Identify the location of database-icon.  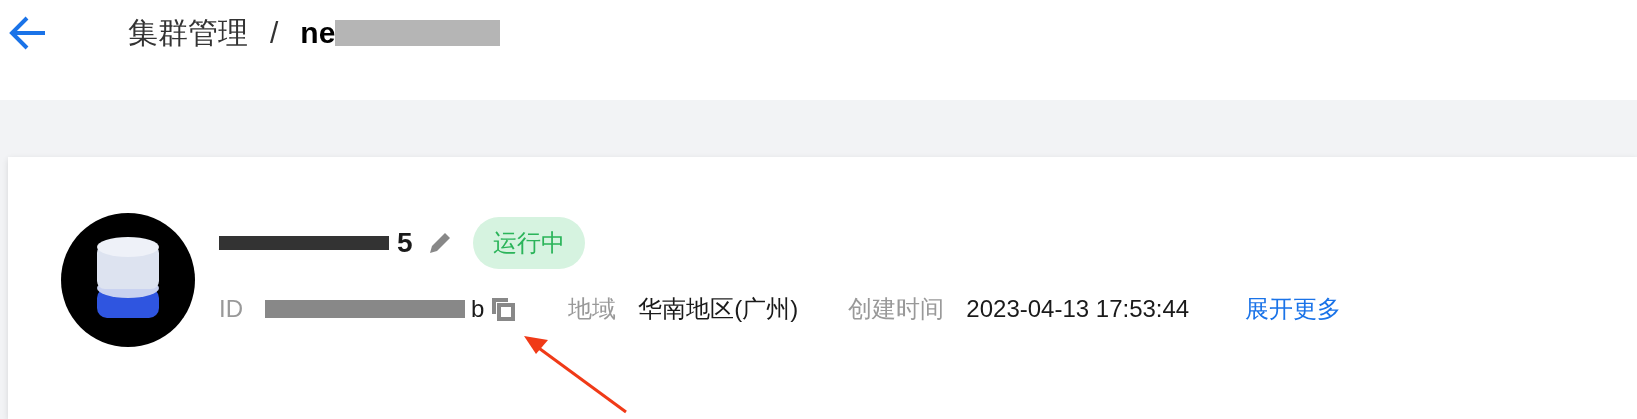
(128, 280).